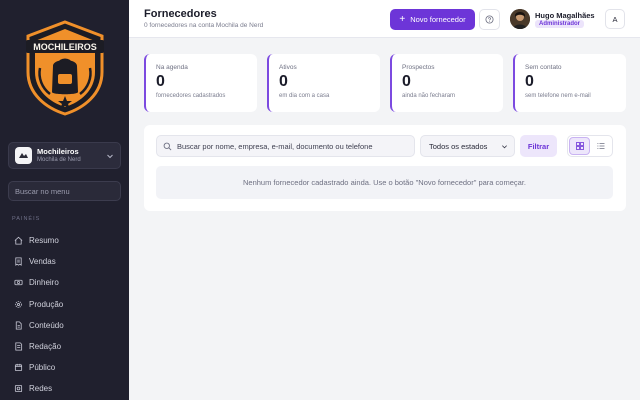  I want to click on sidebar-item-label: Público, so click(42, 368).